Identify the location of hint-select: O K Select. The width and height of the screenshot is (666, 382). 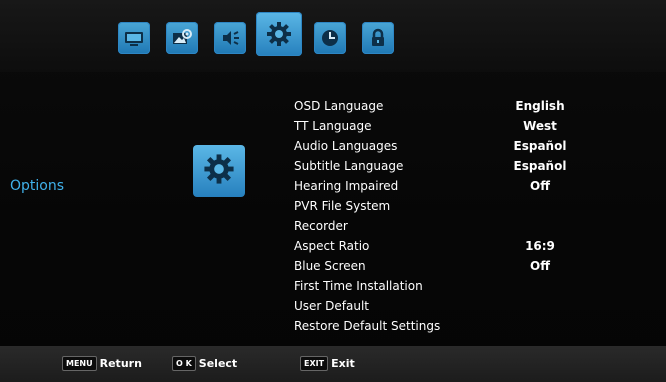
(204, 363).